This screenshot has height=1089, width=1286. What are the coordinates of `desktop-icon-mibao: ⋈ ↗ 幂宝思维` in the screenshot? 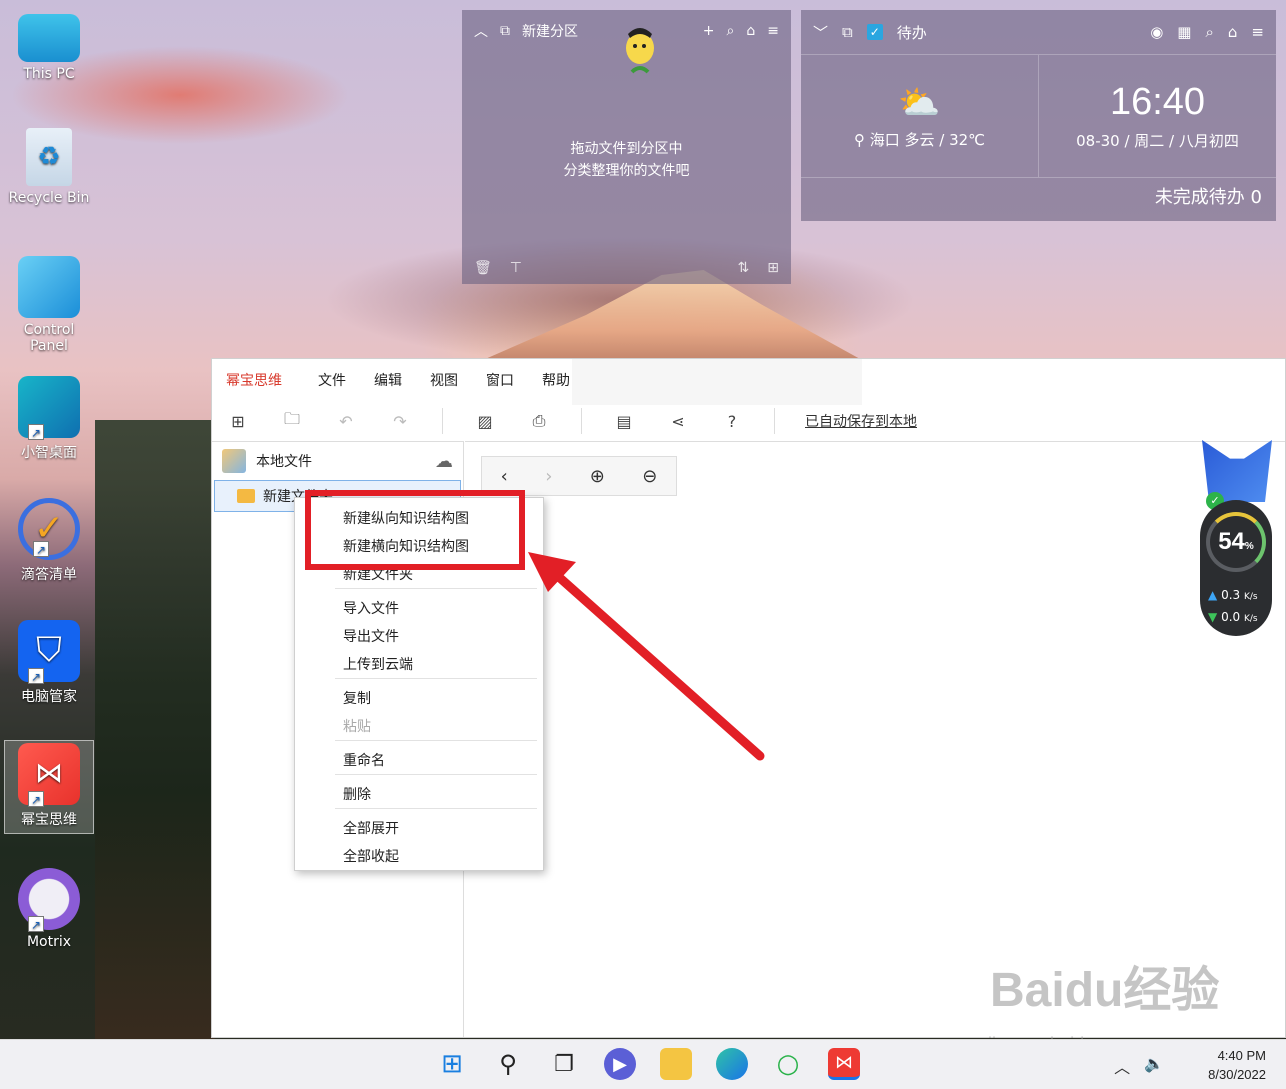 It's located at (49, 787).